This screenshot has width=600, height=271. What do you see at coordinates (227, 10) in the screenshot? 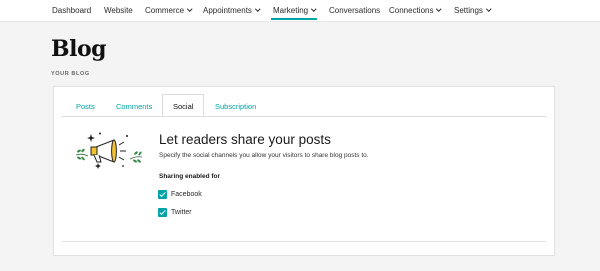
I see `nav-appointments-label: Appointments` at bounding box center [227, 10].